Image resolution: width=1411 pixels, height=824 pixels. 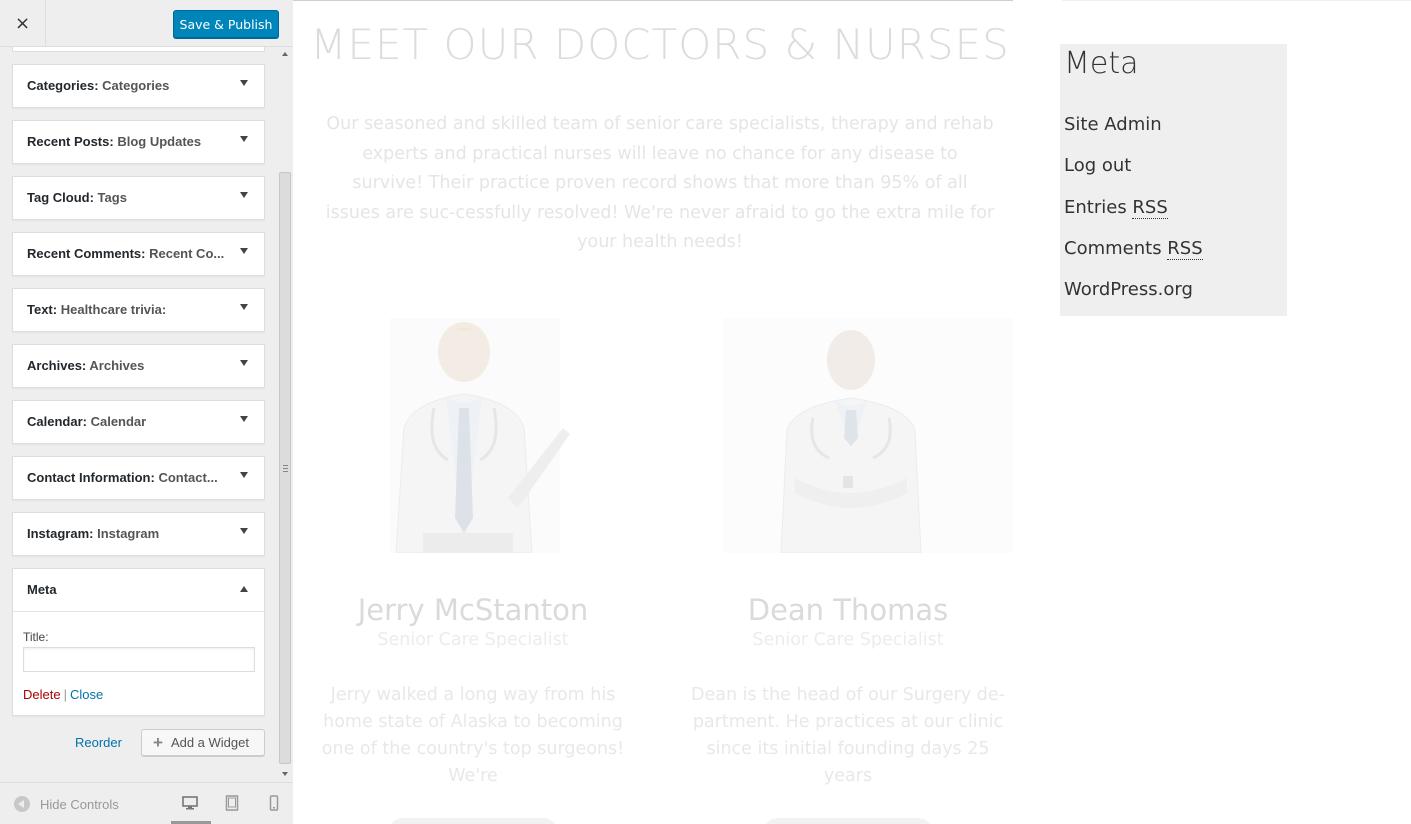 What do you see at coordinates (42, 589) in the screenshot?
I see `widget-title: Meta` at bounding box center [42, 589].